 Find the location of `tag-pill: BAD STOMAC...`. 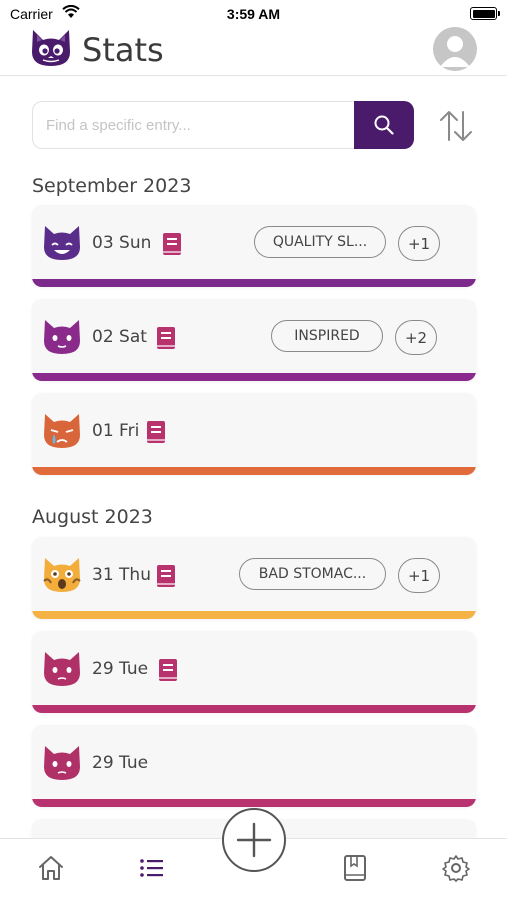

tag-pill: BAD STOMAC... is located at coordinates (312, 574).